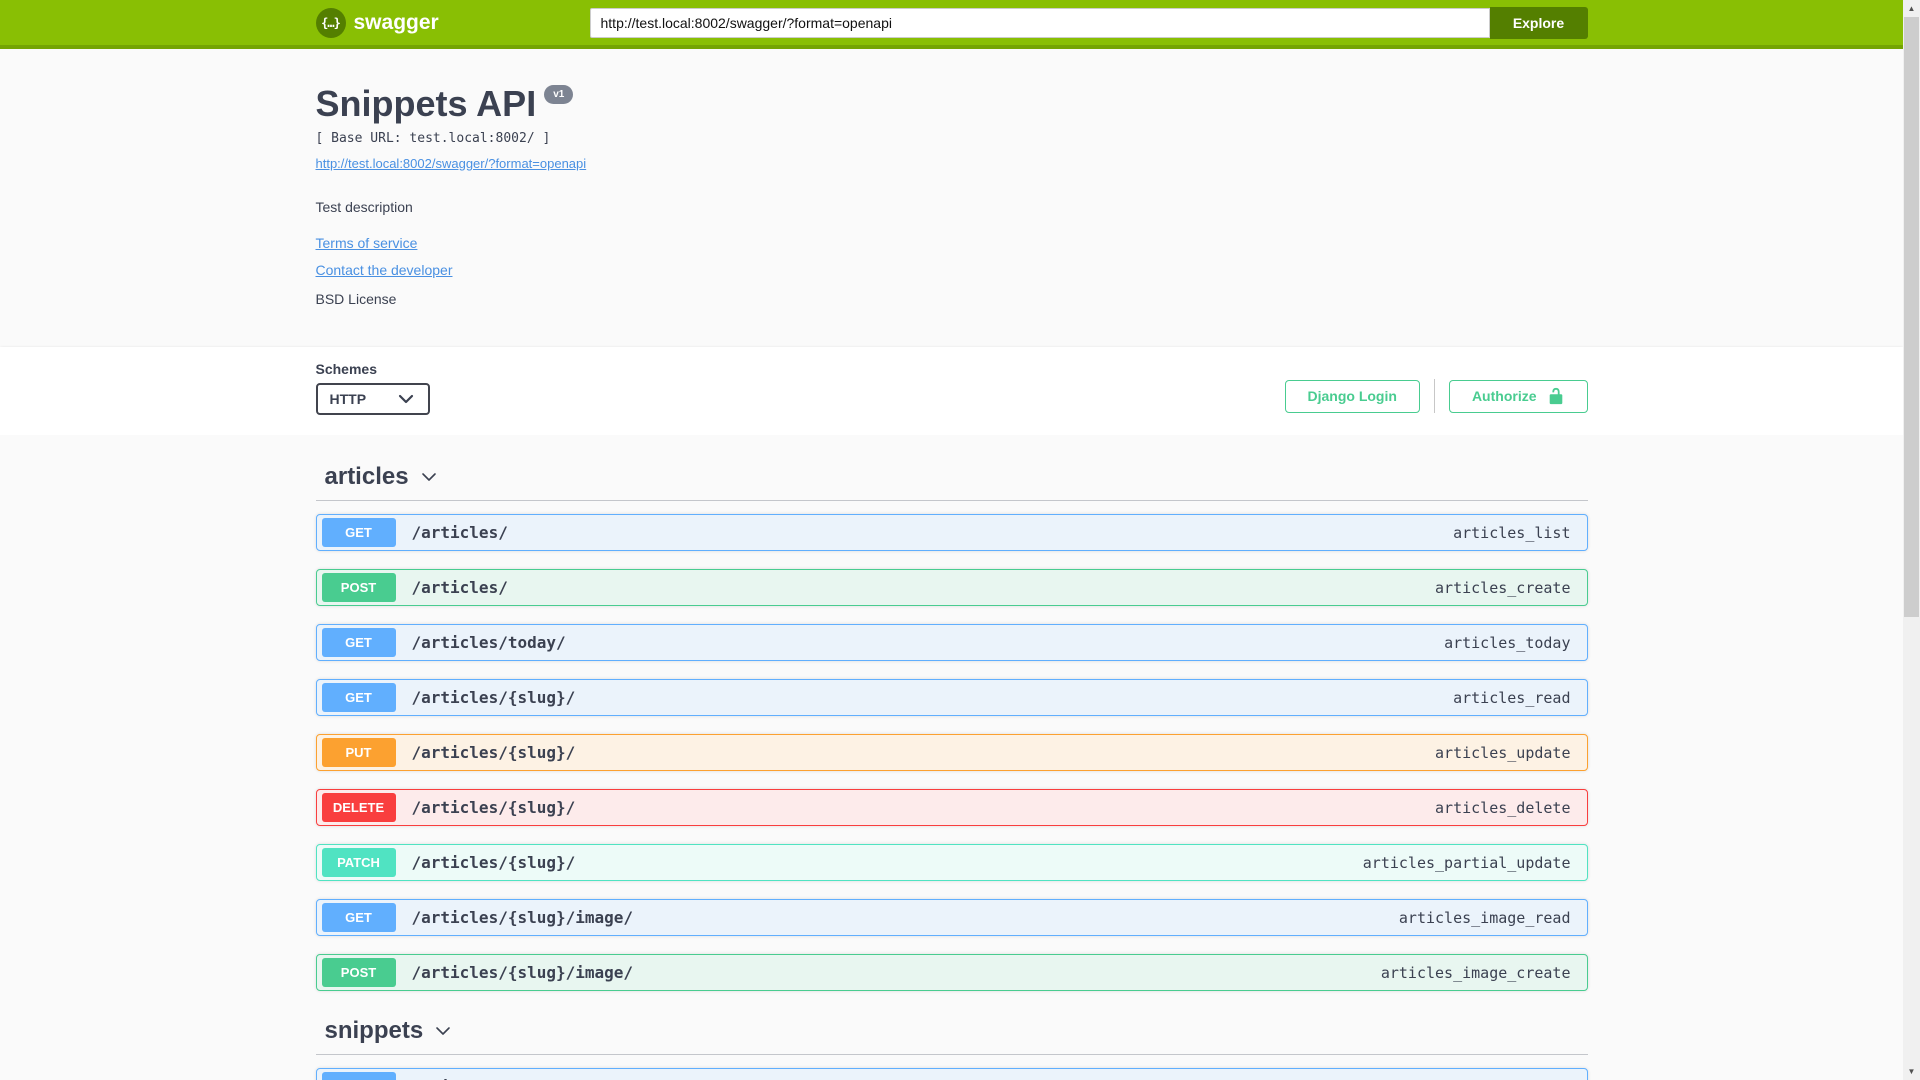 This screenshot has width=1920, height=1080. Describe the element at coordinates (1484, 917) in the screenshot. I see `operation-id: articles_image_read` at that location.